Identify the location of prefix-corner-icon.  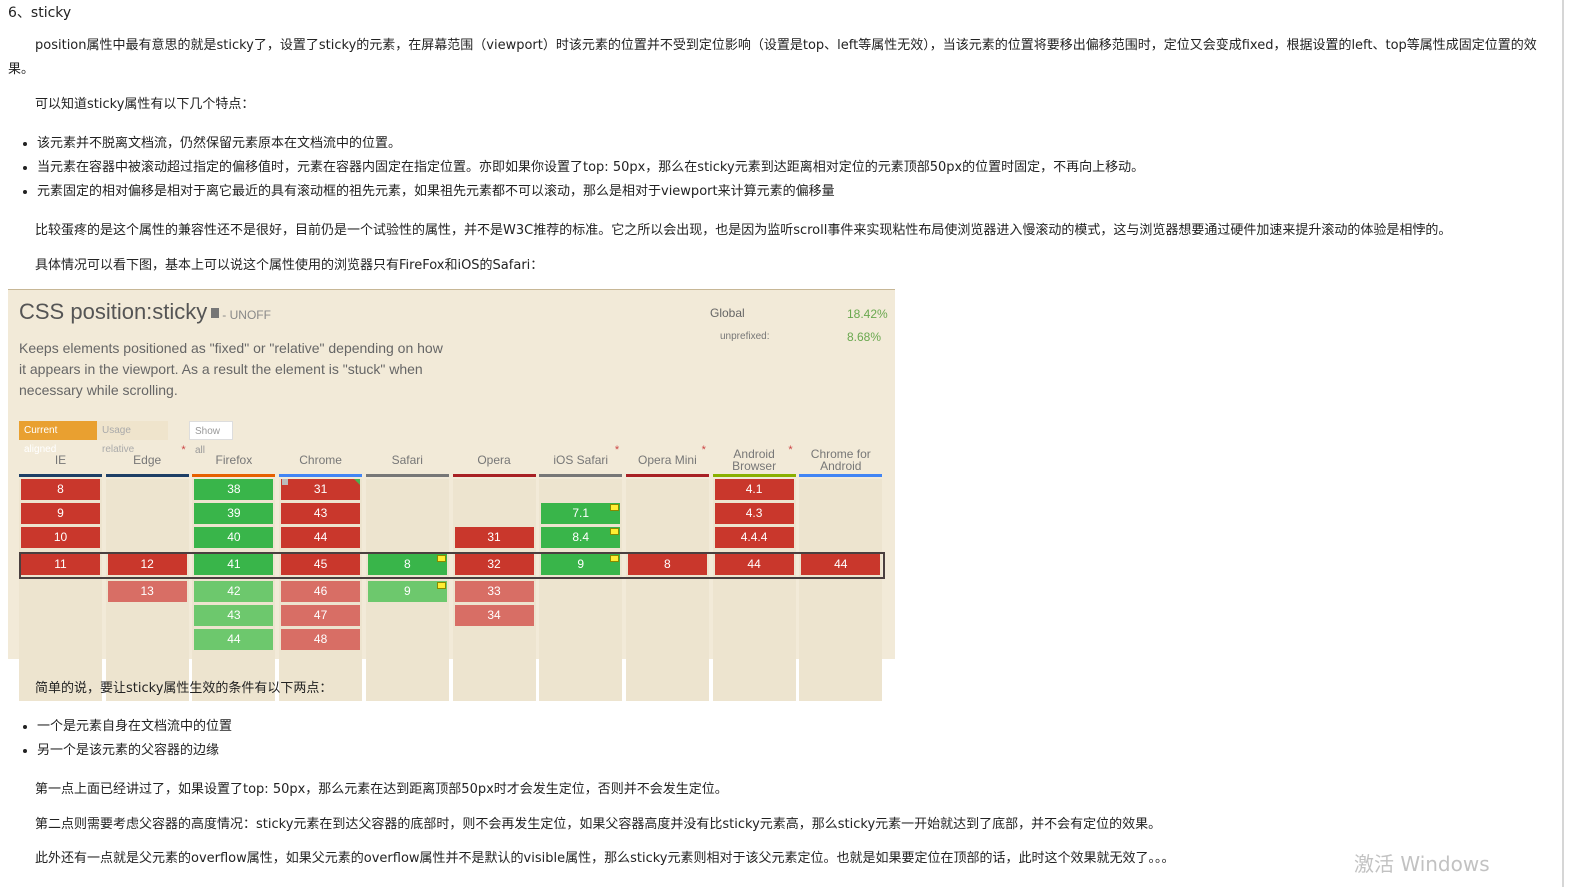
(357, 482).